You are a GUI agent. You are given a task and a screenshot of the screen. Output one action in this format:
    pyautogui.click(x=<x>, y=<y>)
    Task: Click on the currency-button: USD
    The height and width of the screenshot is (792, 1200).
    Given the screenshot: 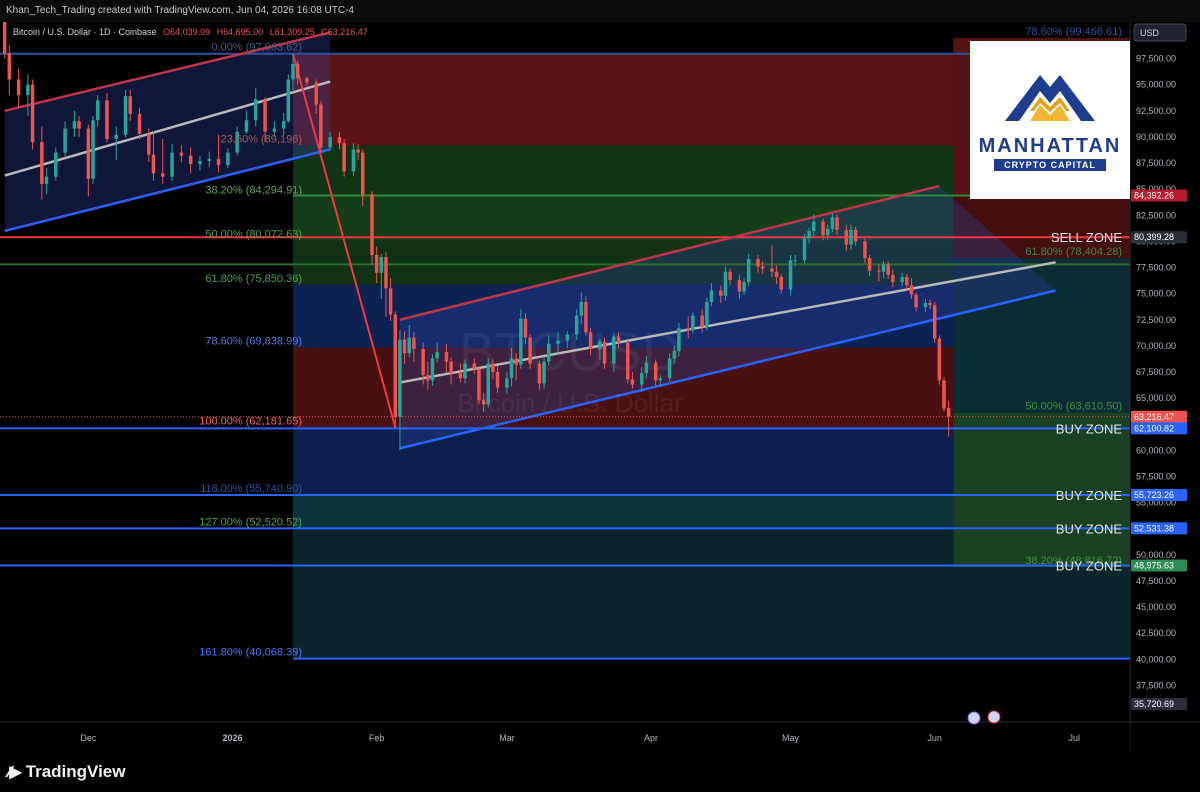 What is the action you would take?
    pyautogui.click(x=1160, y=32)
    